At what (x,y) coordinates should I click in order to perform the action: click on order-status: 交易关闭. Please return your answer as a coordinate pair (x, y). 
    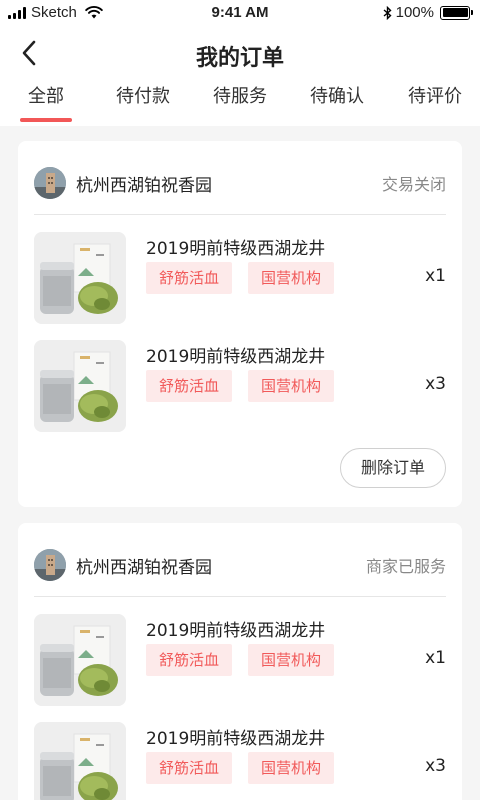
    Looking at the image, I should click on (413, 184).